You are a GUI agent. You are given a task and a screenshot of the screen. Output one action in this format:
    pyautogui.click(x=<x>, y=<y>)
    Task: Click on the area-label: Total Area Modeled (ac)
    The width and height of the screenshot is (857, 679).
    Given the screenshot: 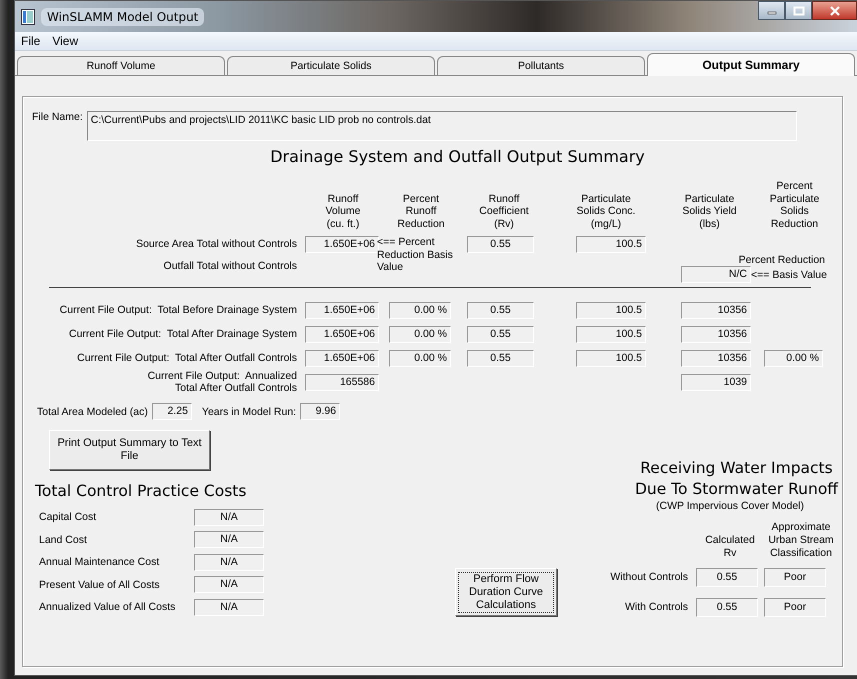 What is the action you would take?
    pyautogui.click(x=92, y=412)
    